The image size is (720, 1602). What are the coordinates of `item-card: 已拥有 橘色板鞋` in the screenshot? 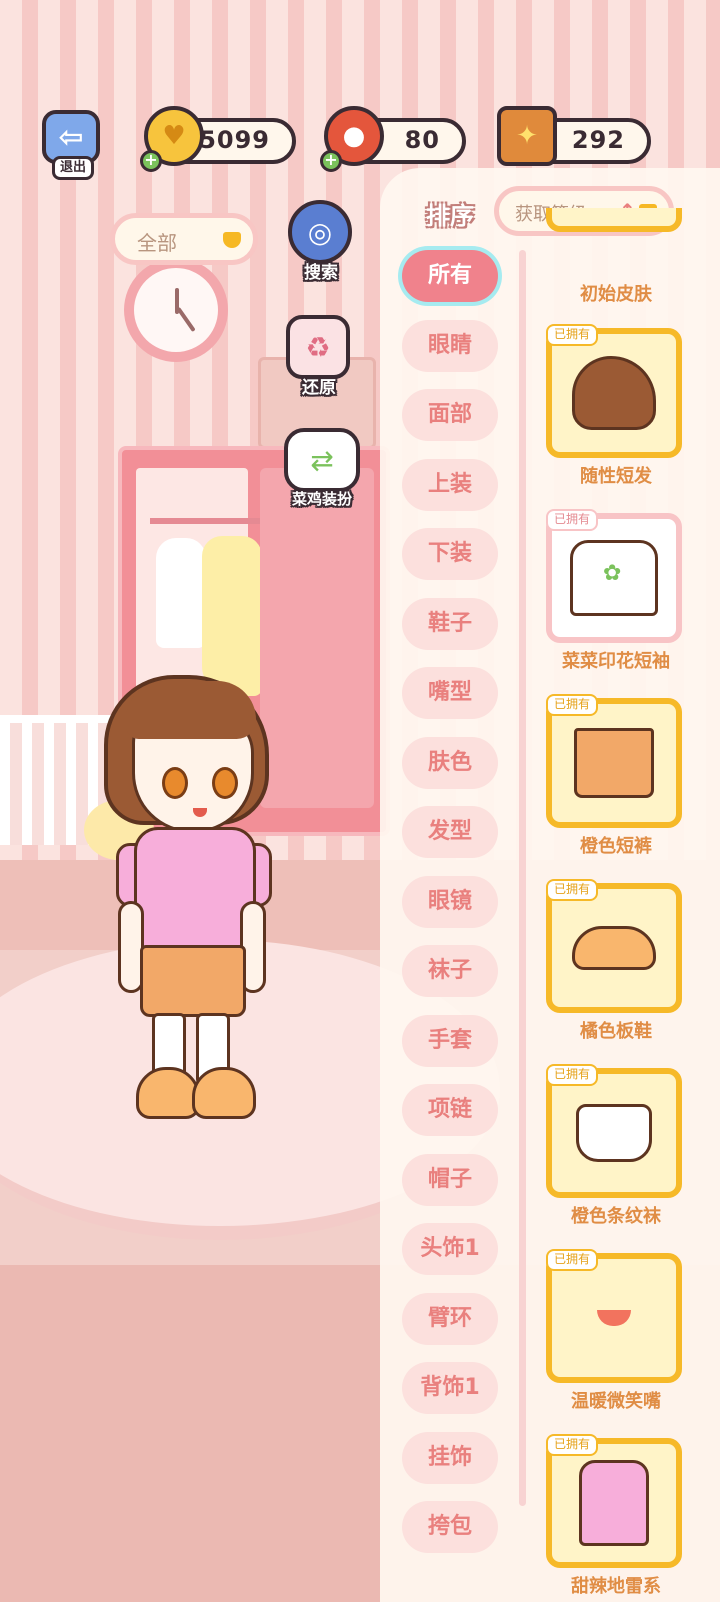 It's located at (616, 961).